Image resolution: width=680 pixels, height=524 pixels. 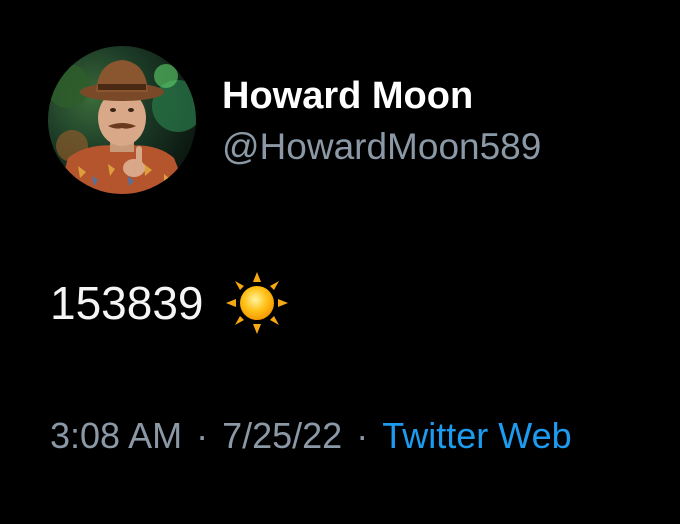 I want to click on tweet-date: 7/25/22, so click(x=282, y=436).